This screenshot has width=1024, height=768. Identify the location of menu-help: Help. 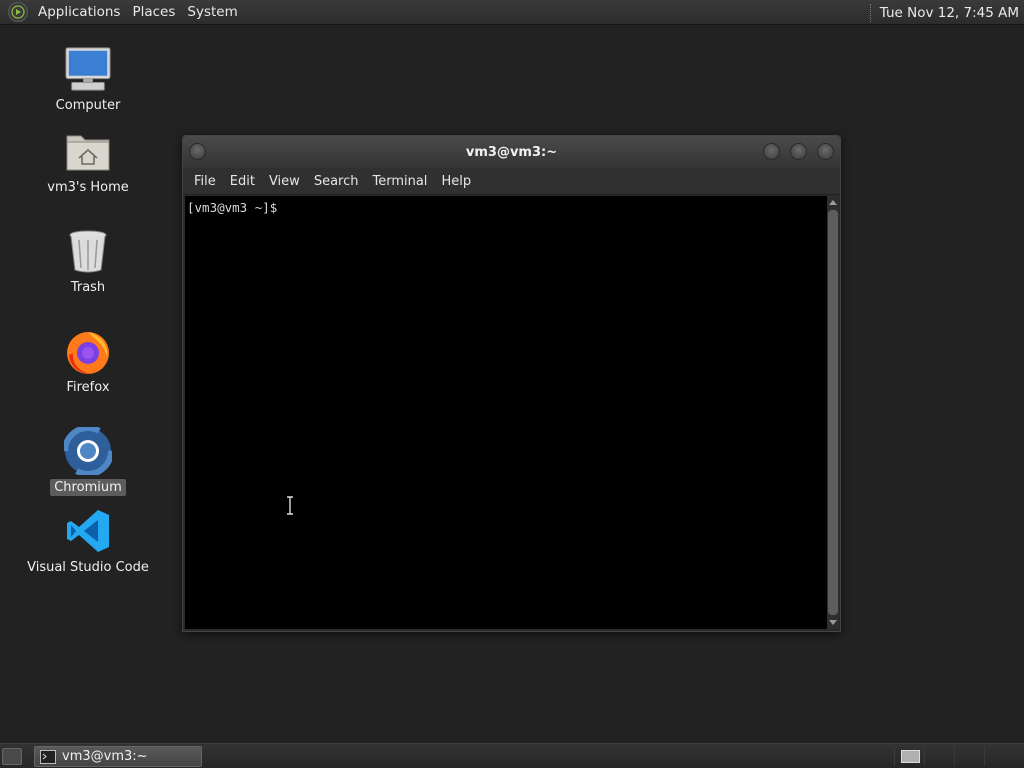
(456, 181).